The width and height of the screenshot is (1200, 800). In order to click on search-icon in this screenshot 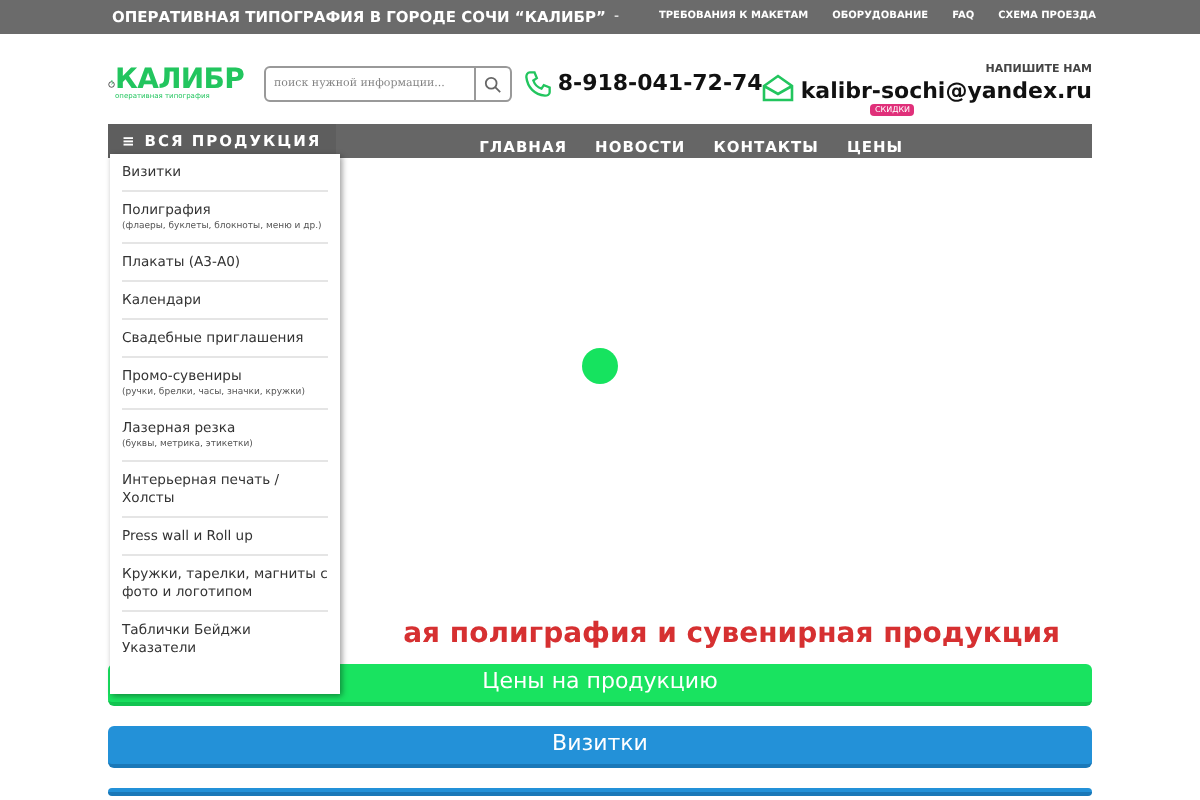, I will do `click(492, 84)`.